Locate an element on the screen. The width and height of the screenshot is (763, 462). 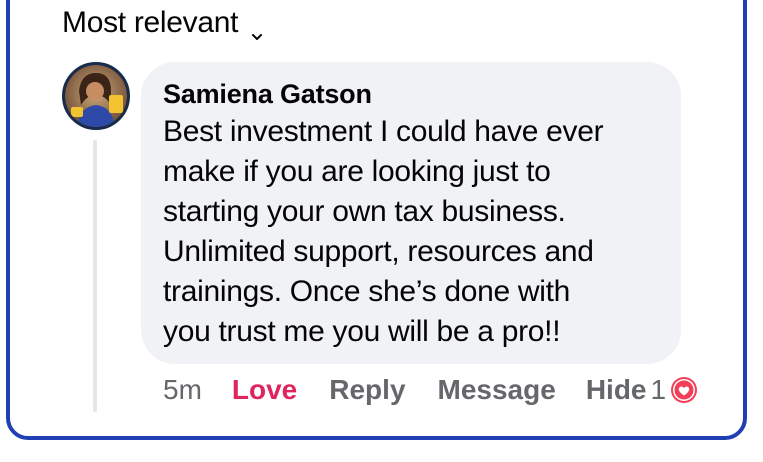
thread-line is located at coordinates (95, 276).